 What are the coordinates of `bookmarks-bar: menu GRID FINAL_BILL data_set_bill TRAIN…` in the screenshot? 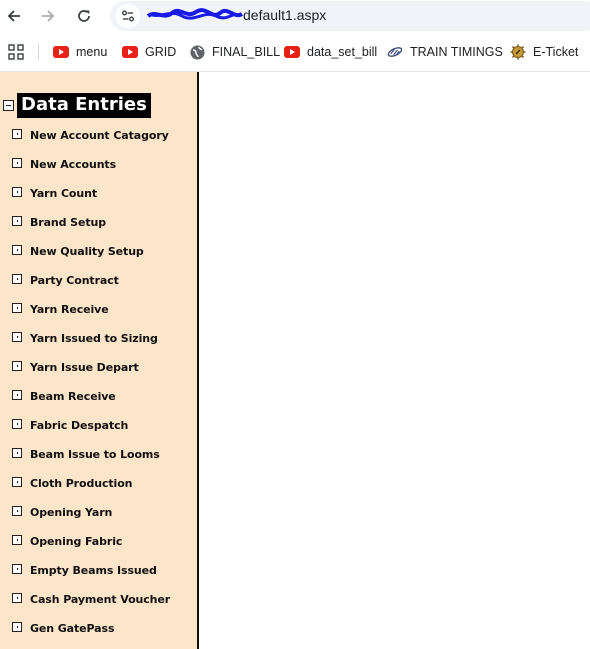 It's located at (295, 51).